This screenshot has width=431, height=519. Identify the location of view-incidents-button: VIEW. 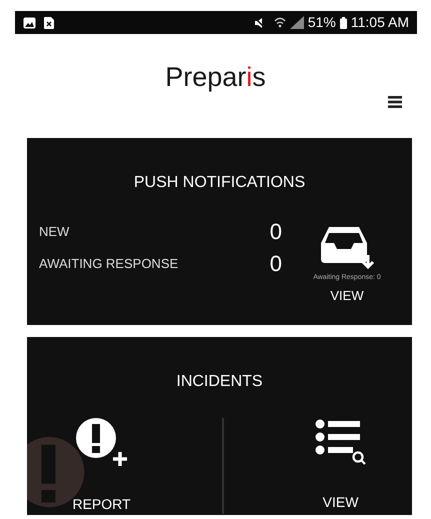
(340, 465).